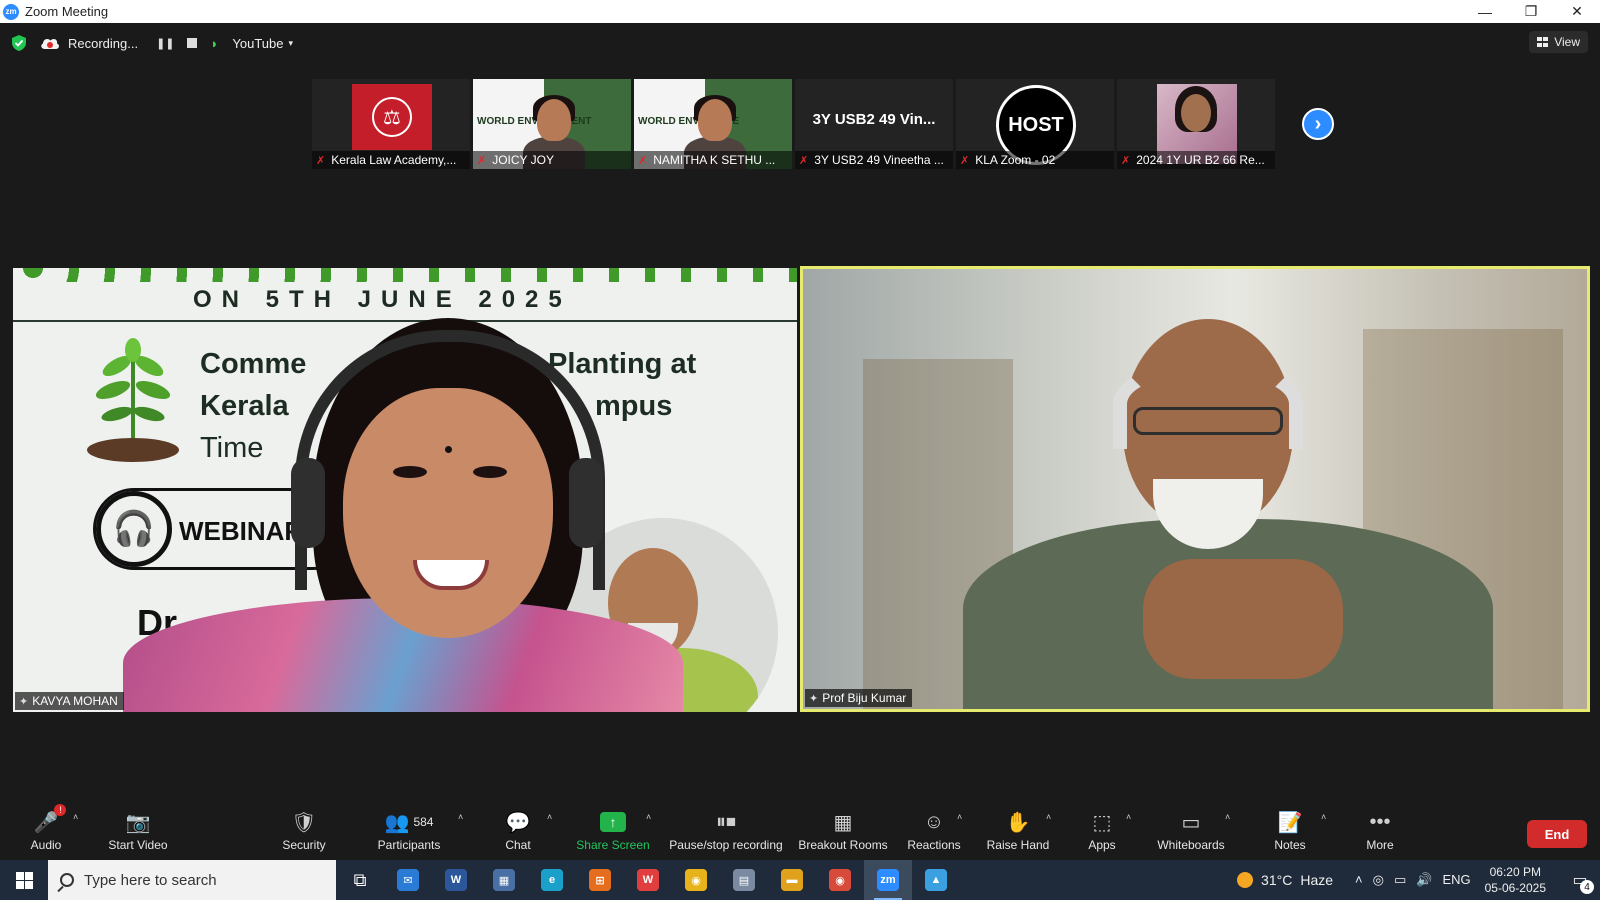 The width and height of the screenshot is (1600, 900). What do you see at coordinates (67, 880) in the screenshot?
I see `search-icon` at bounding box center [67, 880].